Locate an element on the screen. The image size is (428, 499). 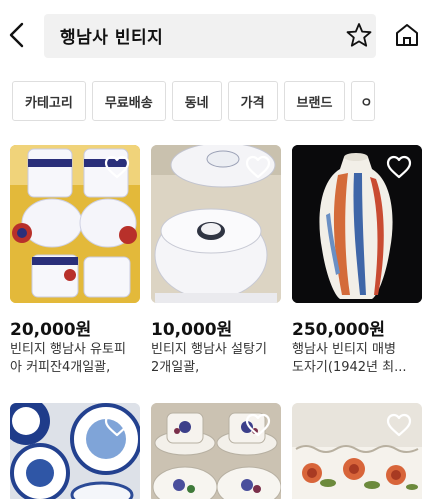
chip-label: 무료배송 is located at coordinates (128, 103).